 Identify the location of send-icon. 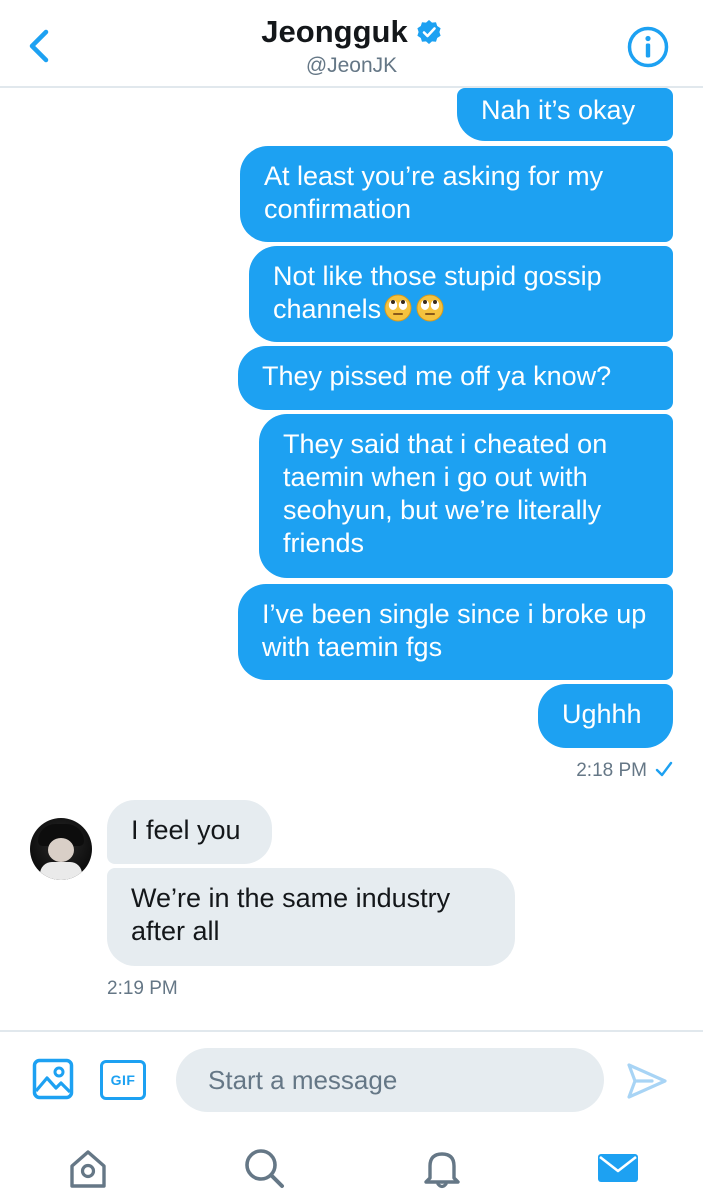
(647, 1081).